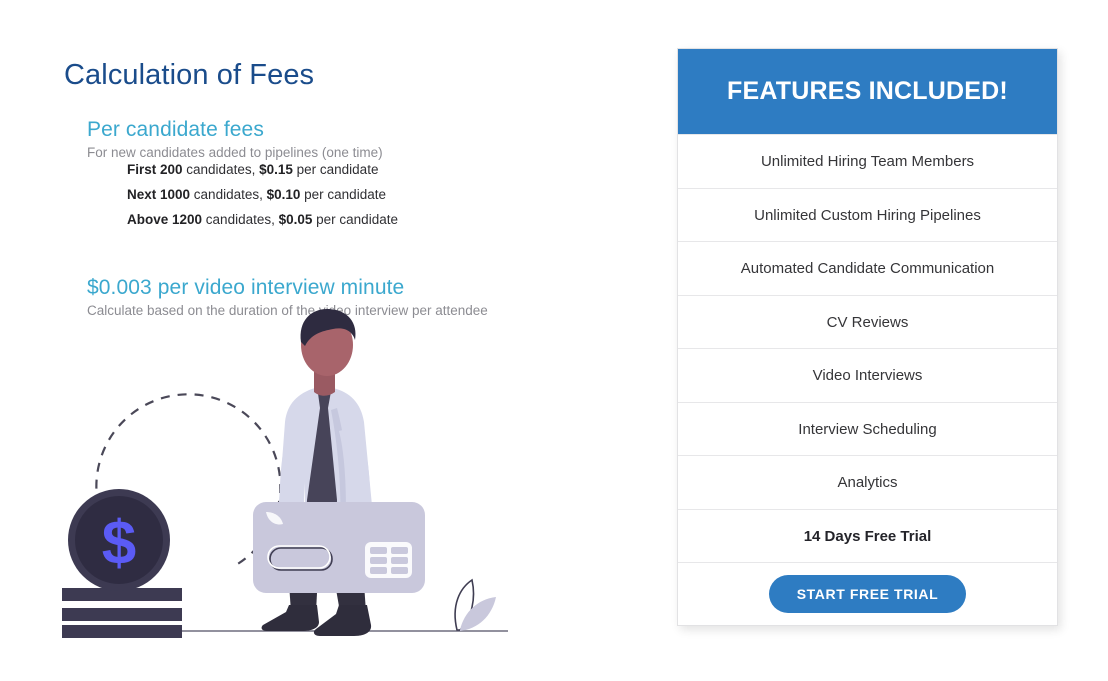 This screenshot has height=681, width=1108. Describe the element at coordinates (122, 613) in the screenshot. I see `coin-stack` at that location.